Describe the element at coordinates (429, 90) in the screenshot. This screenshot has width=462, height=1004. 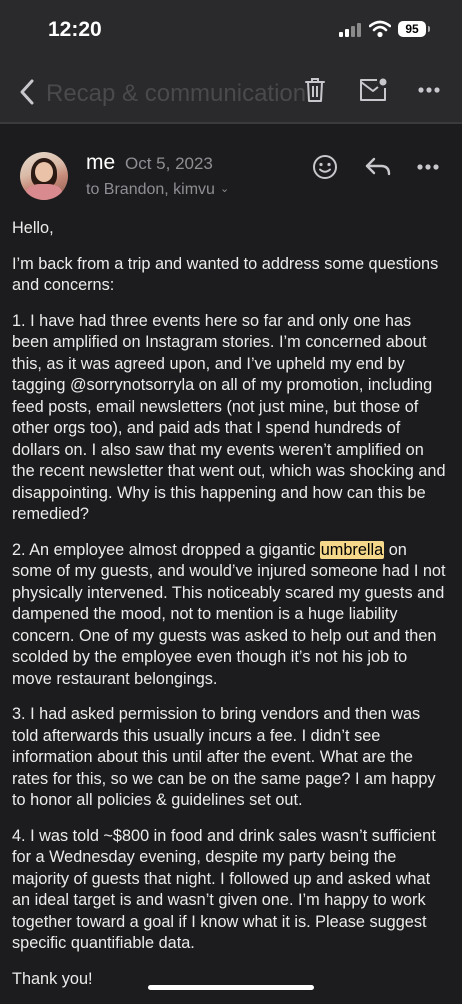
I see `ellipsis-icon` at that location.